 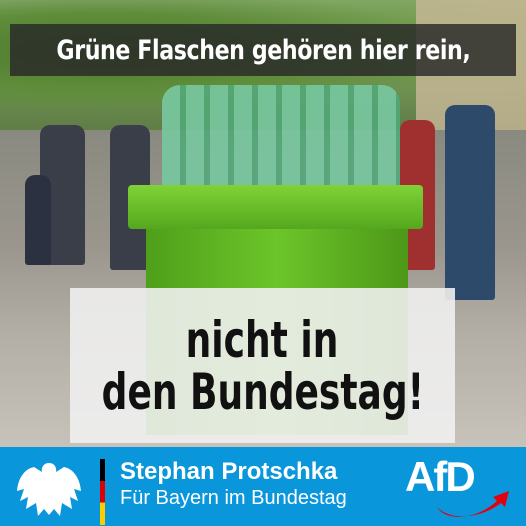 What do you see at coordinates (233, 498) in the screenshot?
I see `politician-subtitle: Für Bayern im Bundestag` at bounding box center [233, 498].